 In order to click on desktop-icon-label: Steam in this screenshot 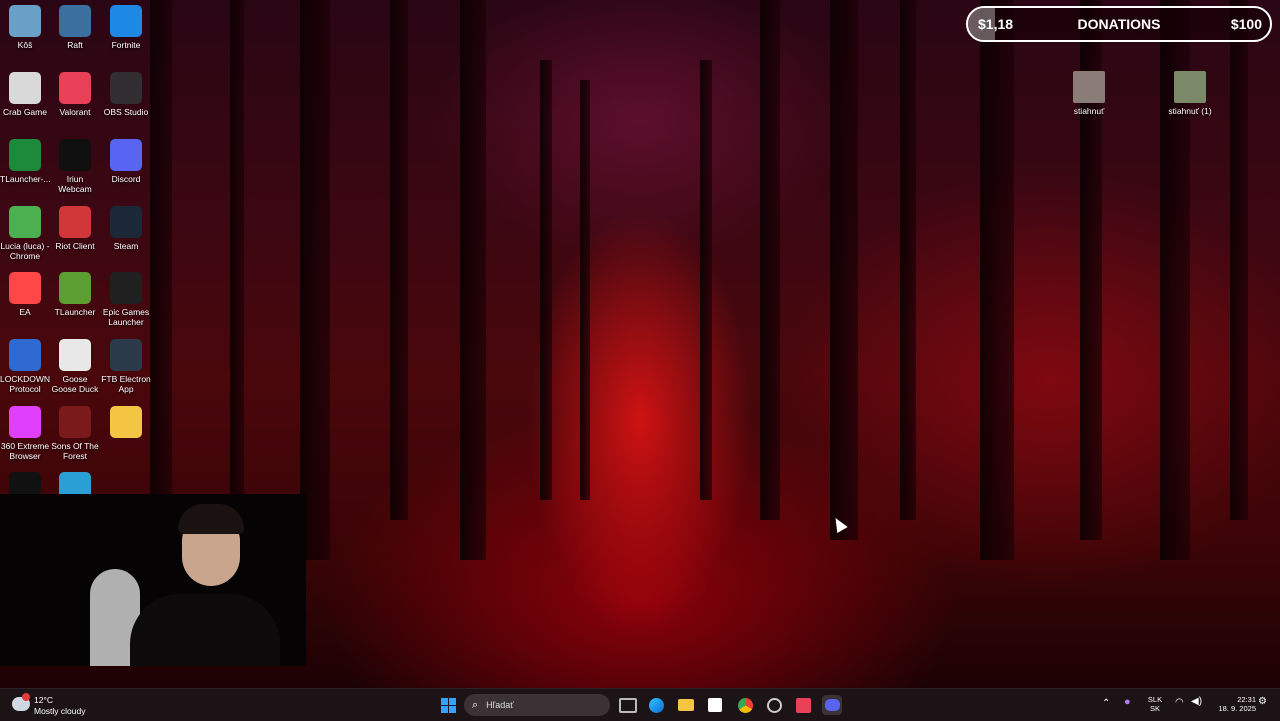, I will do `click(126, 246)`.